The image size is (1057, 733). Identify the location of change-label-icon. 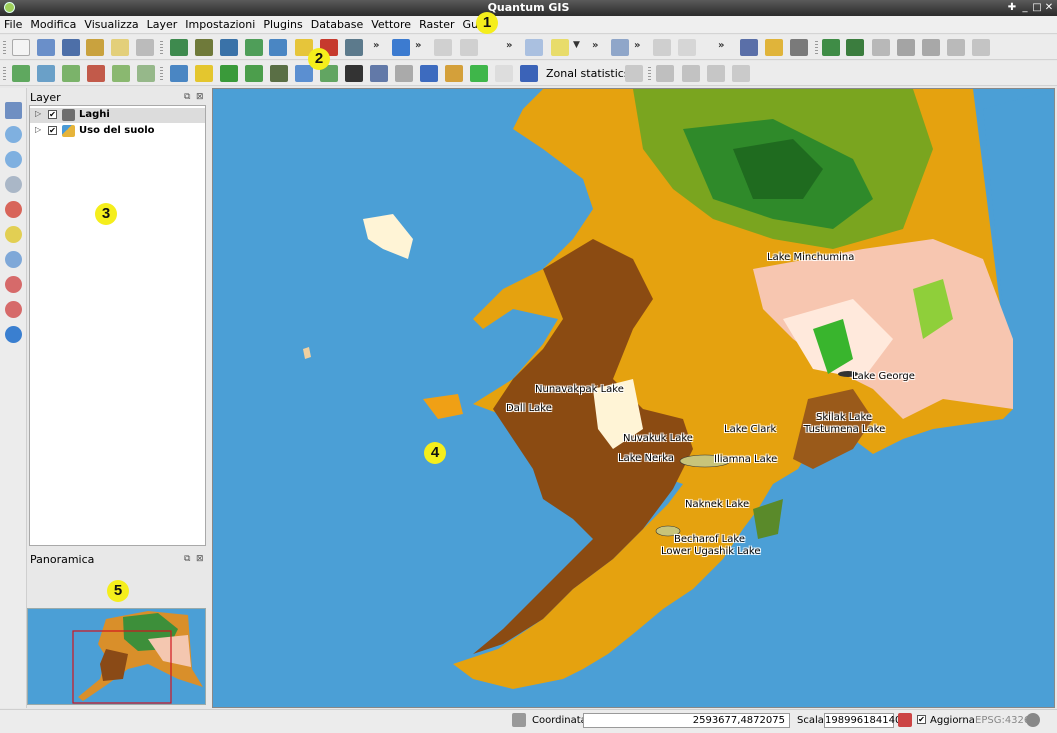
(741, 73).